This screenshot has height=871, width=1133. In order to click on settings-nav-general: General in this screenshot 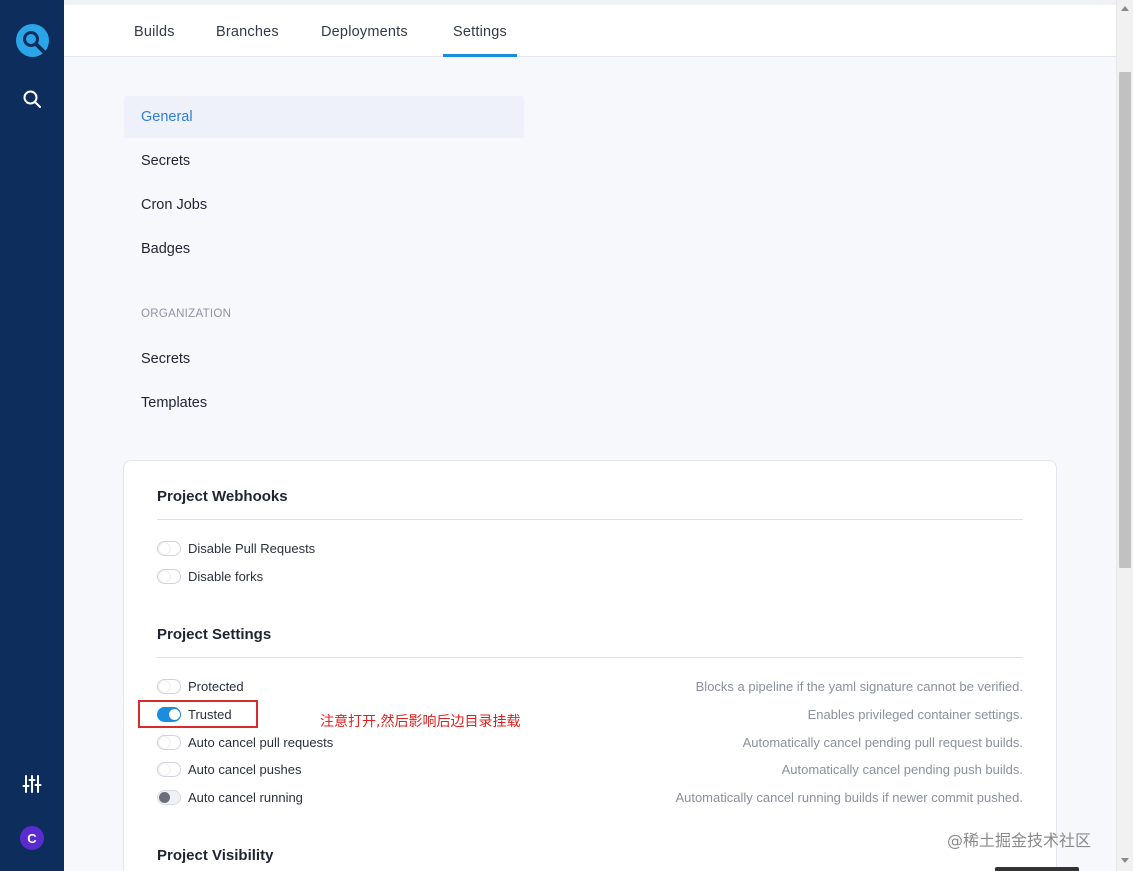, I will do `click(324, 117)`.